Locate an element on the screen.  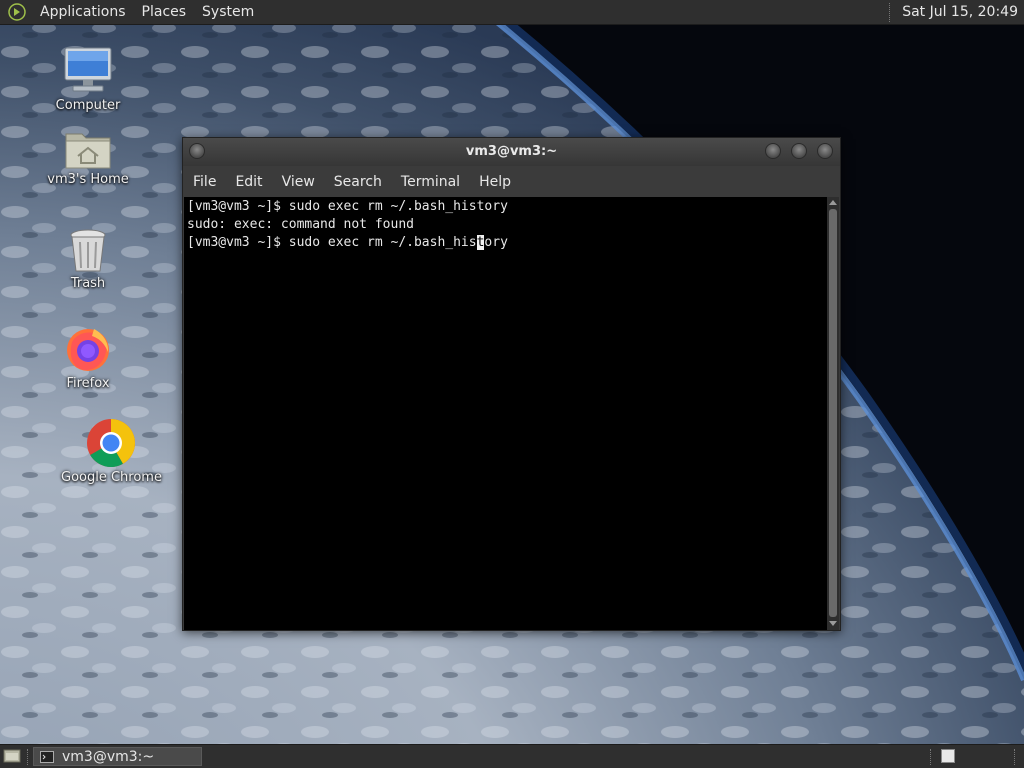
scroll-up-arrow-icon is located at coordinates (833, 202).